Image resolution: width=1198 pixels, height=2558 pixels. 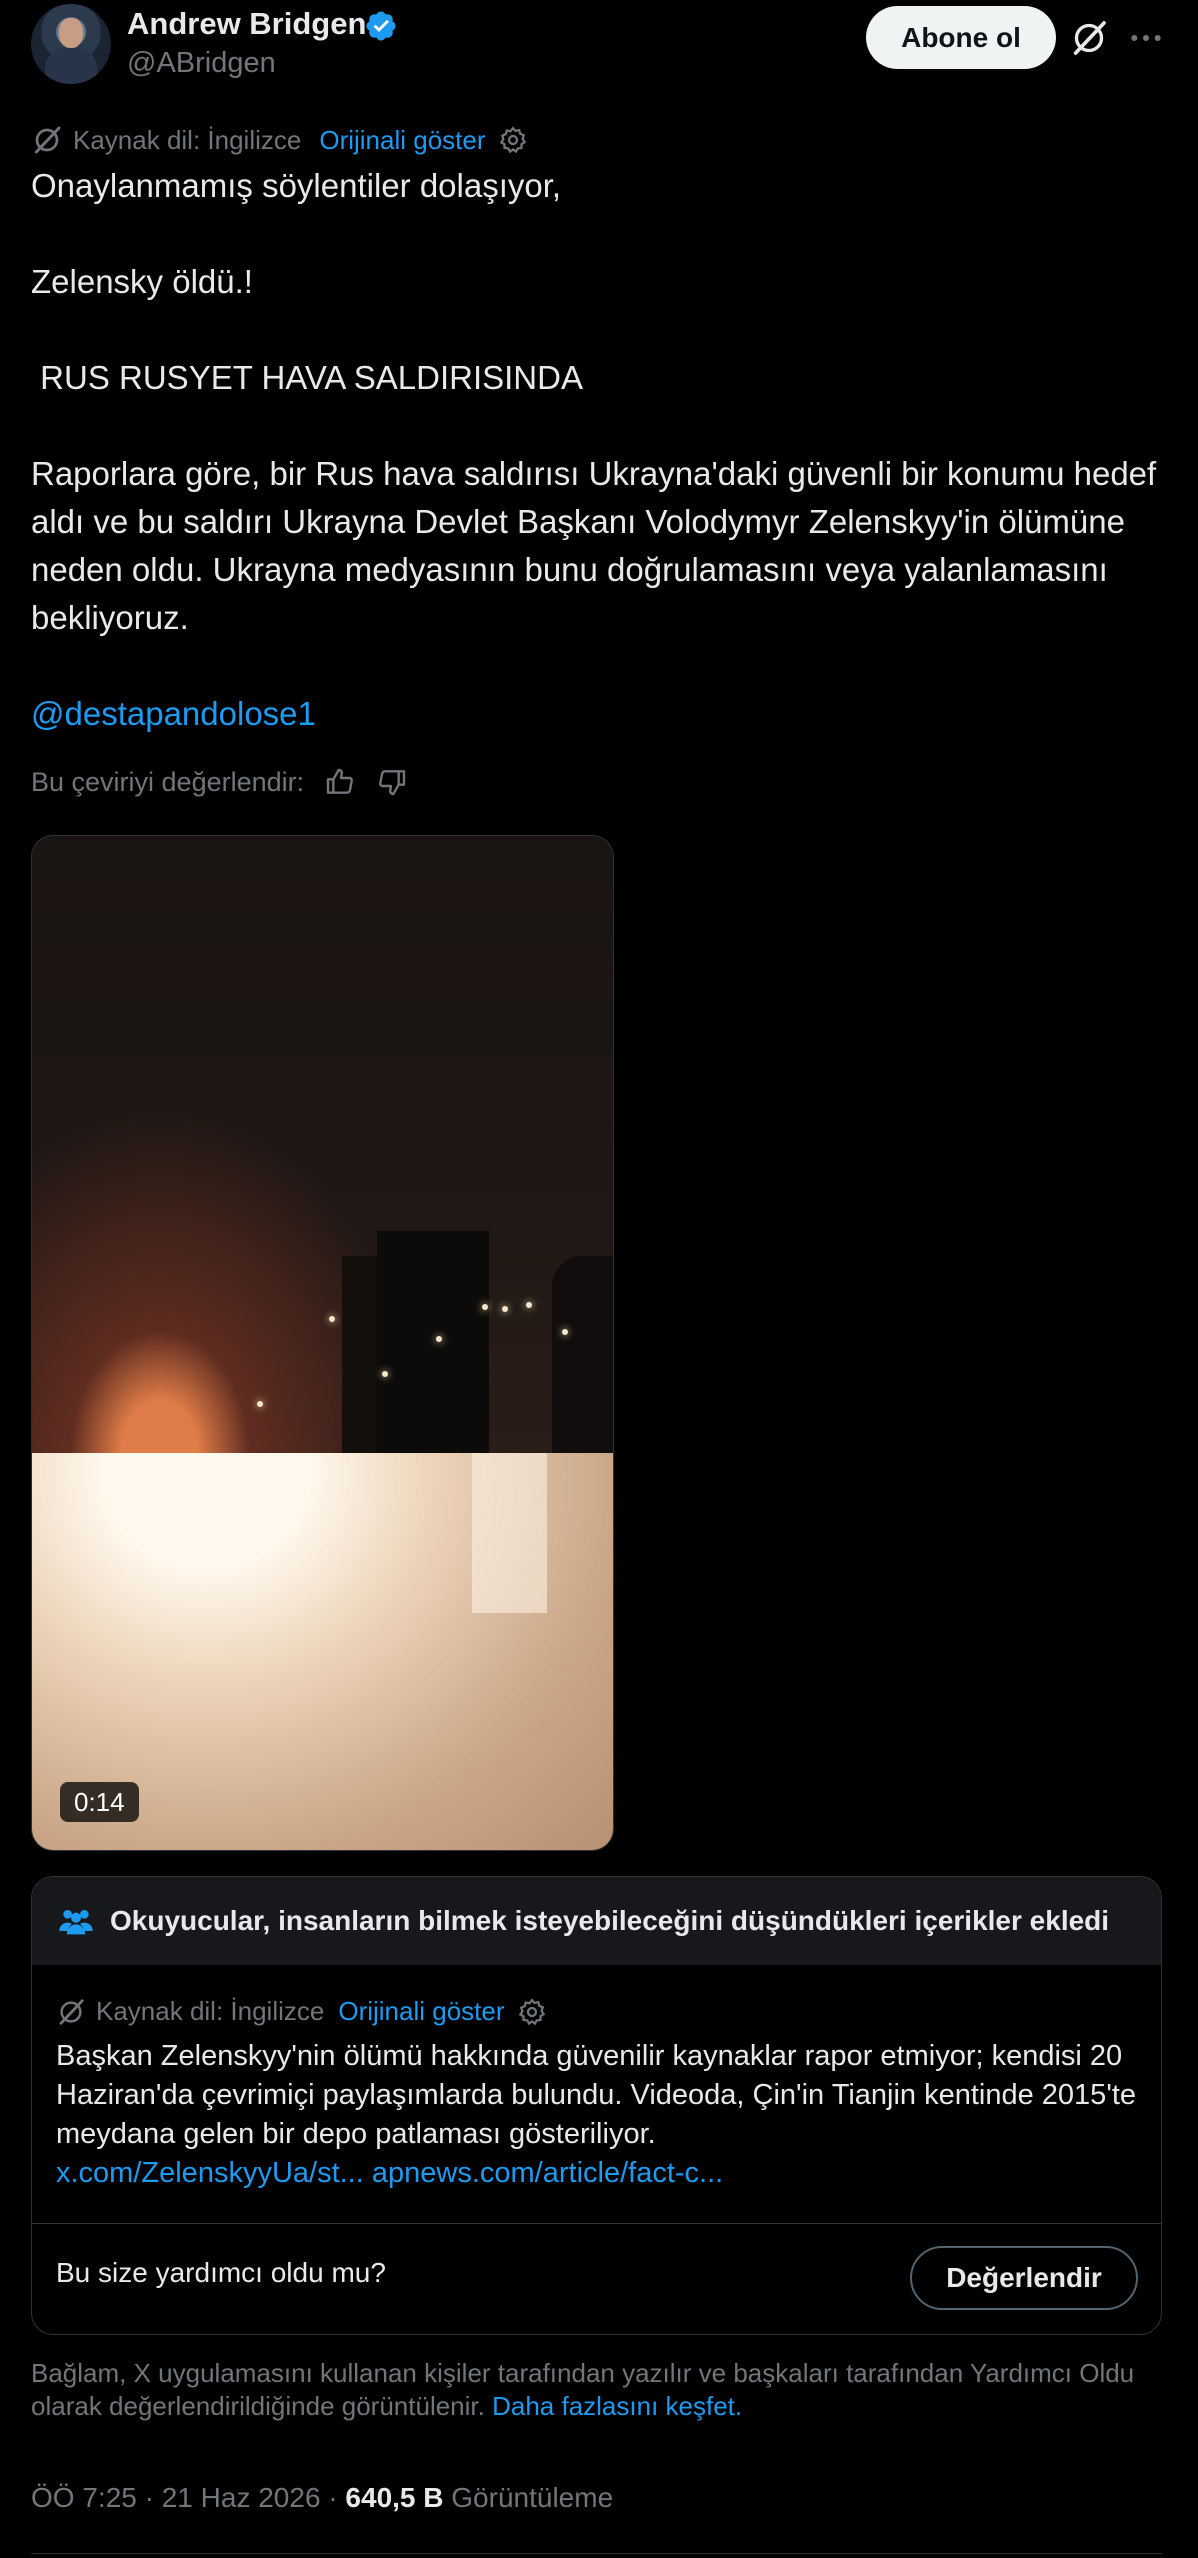 What do you see at coordinates (76, 1922) in the screenshot?
I see `people-icon` at bounding box center [76, 1922].